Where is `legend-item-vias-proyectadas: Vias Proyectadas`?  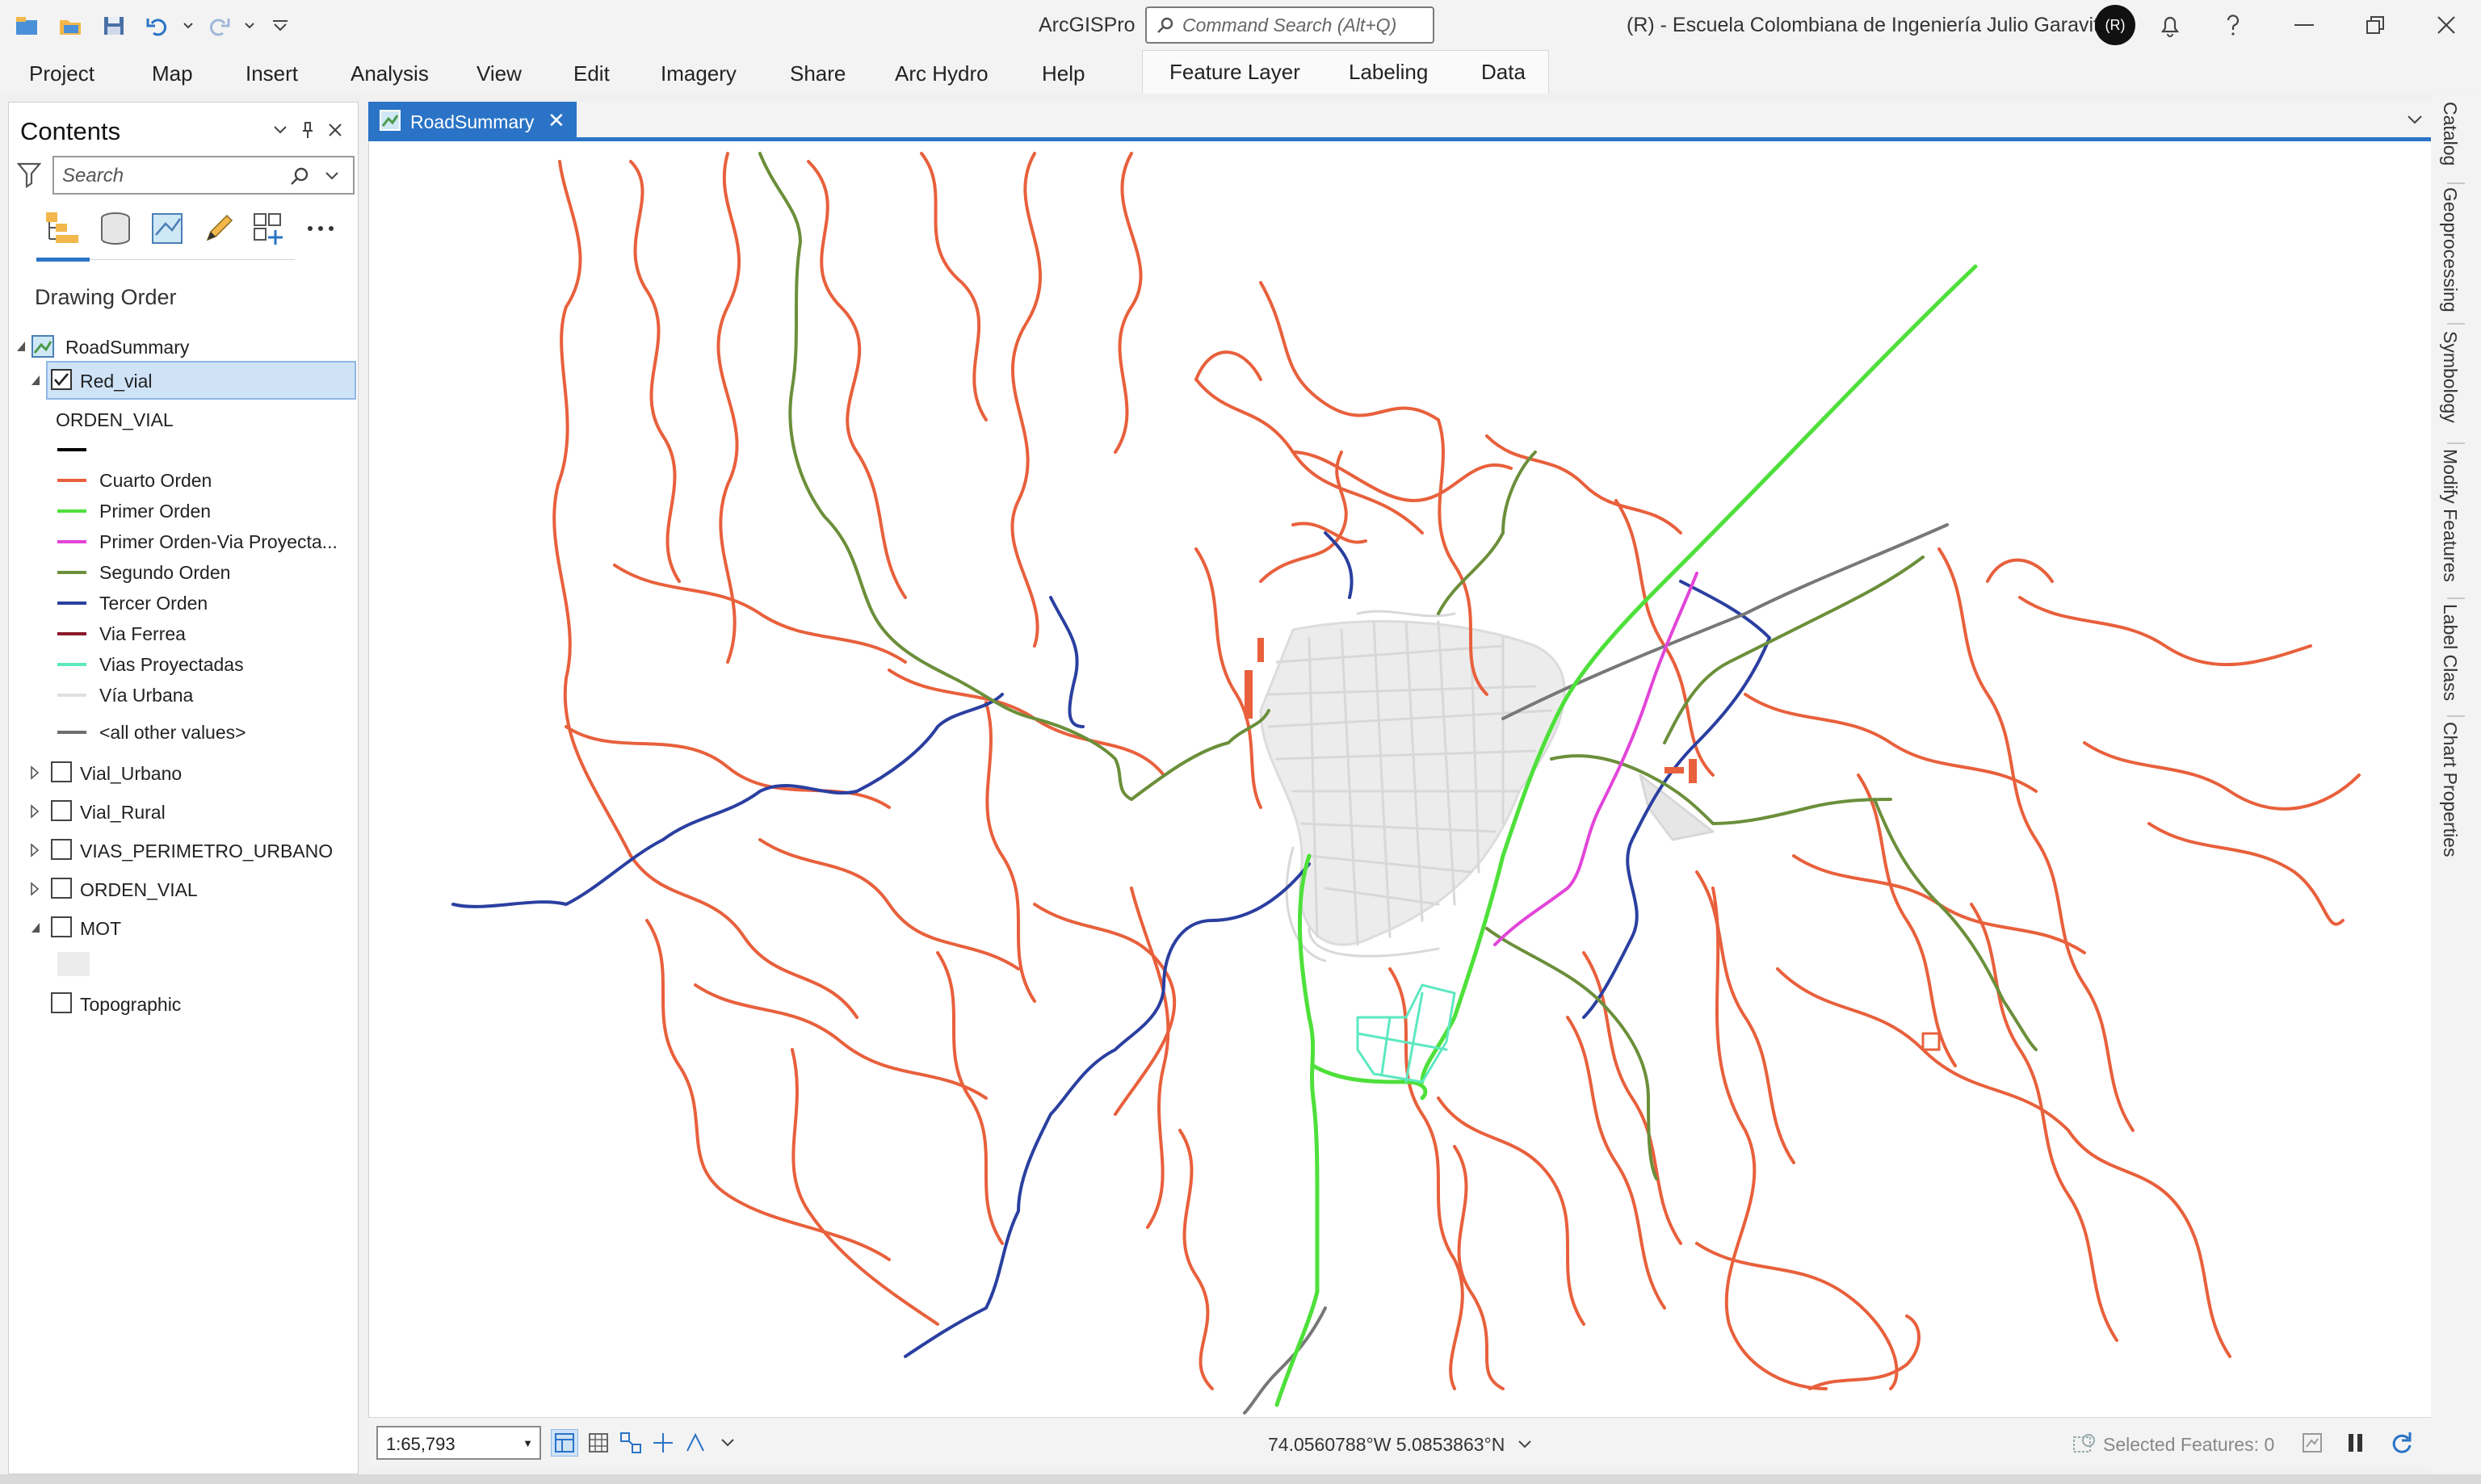
legend-item-vias-proyectadas: Vias Proyectadas is located at coordinates (184, 663).